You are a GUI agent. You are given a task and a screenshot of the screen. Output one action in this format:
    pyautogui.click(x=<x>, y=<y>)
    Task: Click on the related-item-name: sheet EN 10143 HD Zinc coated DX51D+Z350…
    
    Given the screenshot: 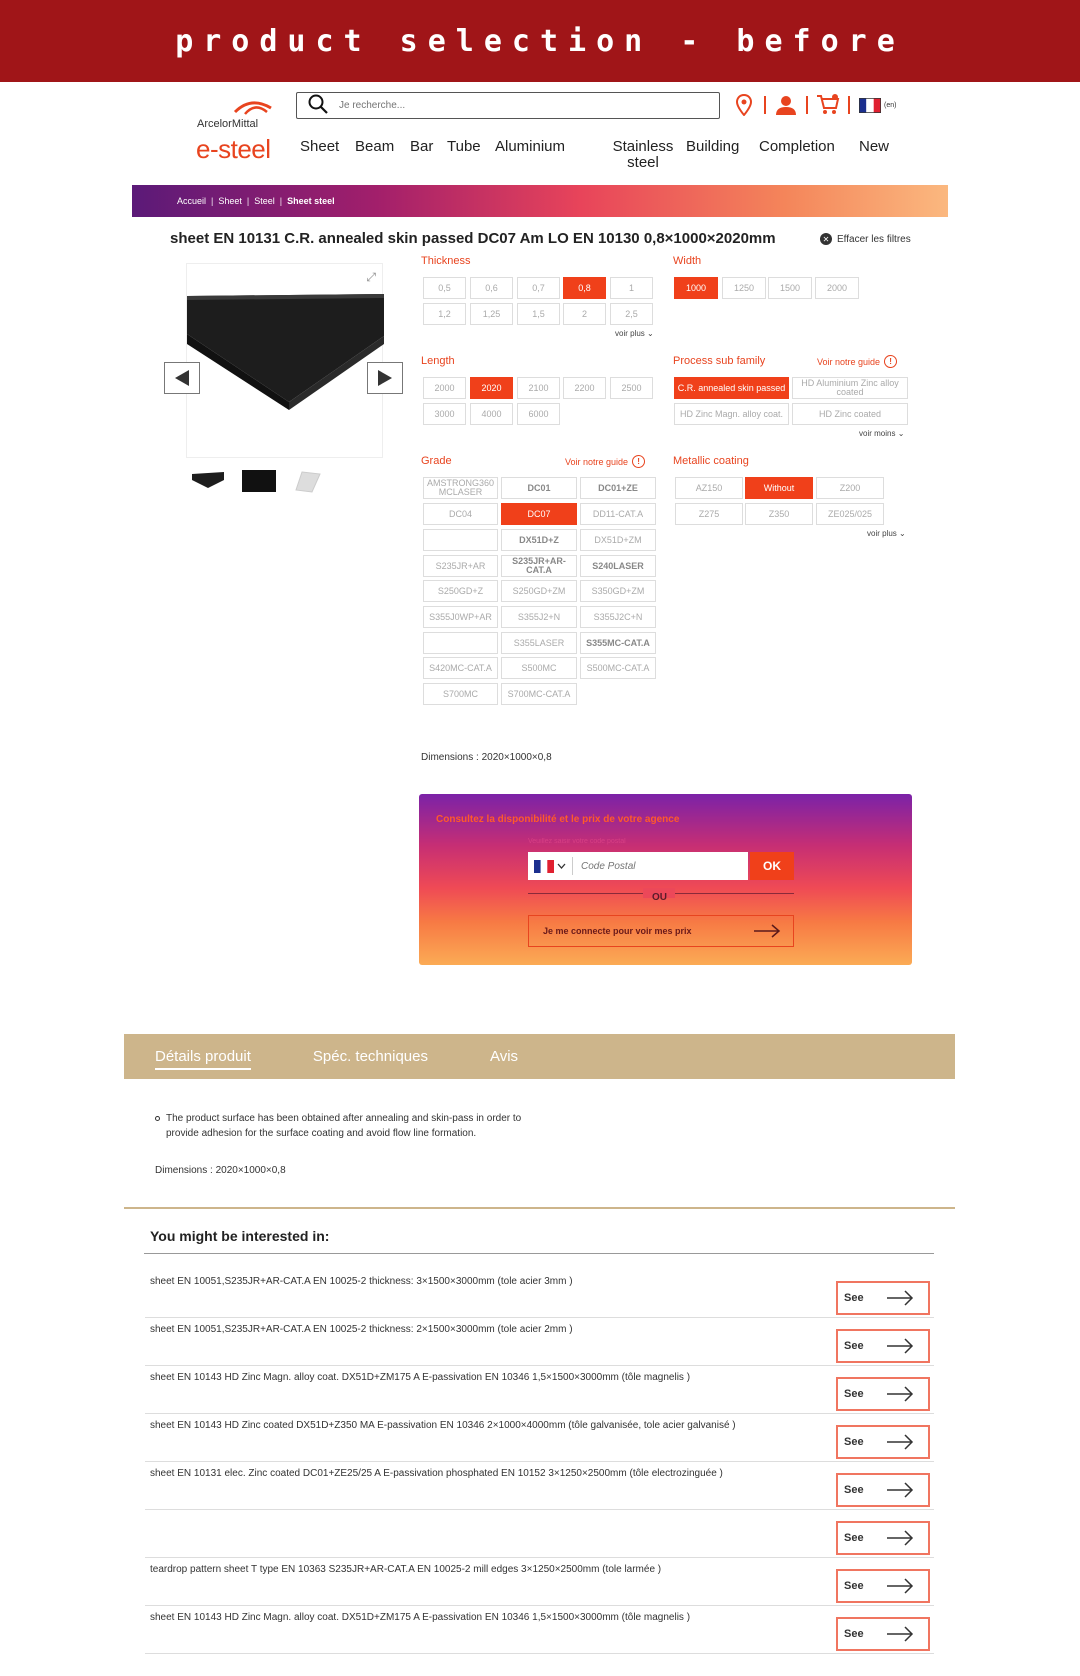 What is the action you would take?
    pyautogui.click(x=443, y=1425)
    